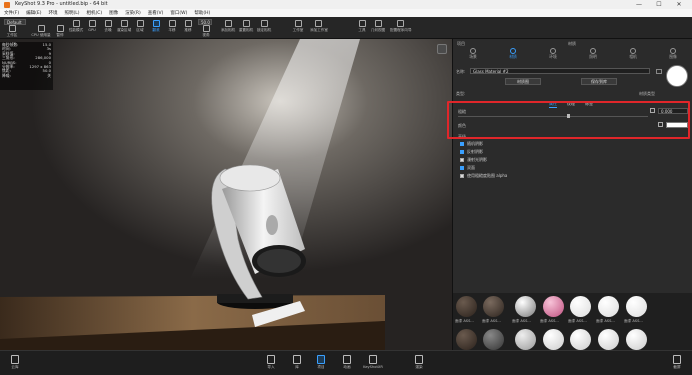 The image size is (692, 375). Describe the element at coordinates (471, 144) in the screenshot. I see `checkbox-random-shadow: 随机阴影` at that location.